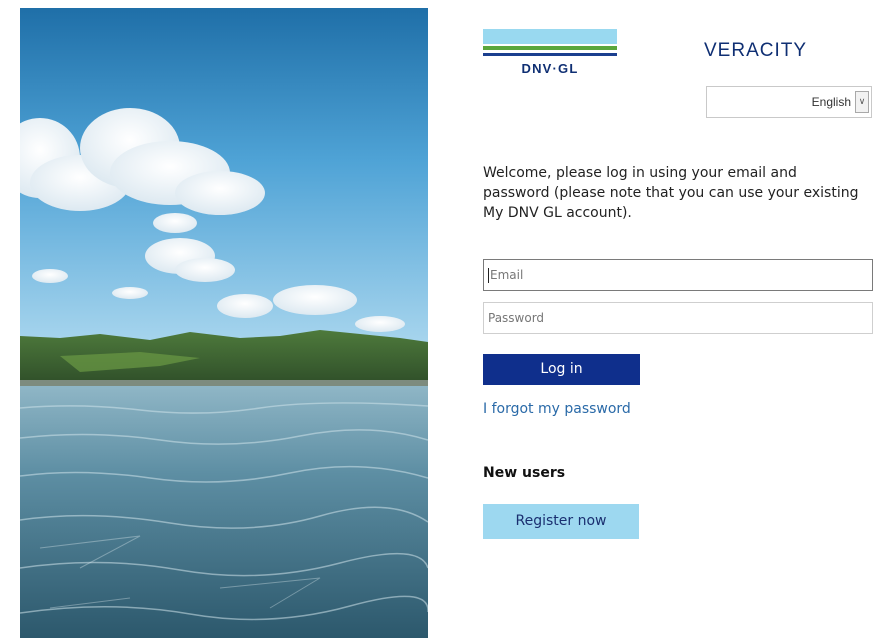 The width and height of the screenshot is (895, 638). What do you see at coordinates (557, 409) in the screenshot?
I see `forgot-password-link: I forgot my password` at bounding box center [557, 409].